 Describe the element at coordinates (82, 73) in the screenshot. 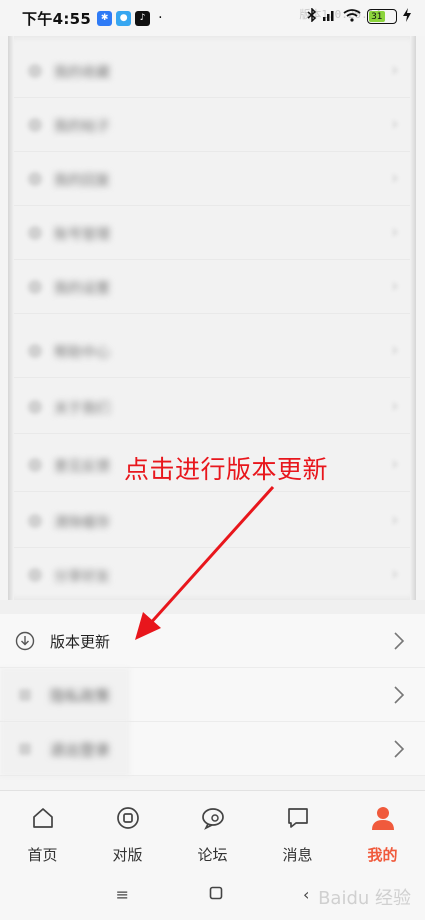

I see `blurred-item-label: 我的收藏` at that location.